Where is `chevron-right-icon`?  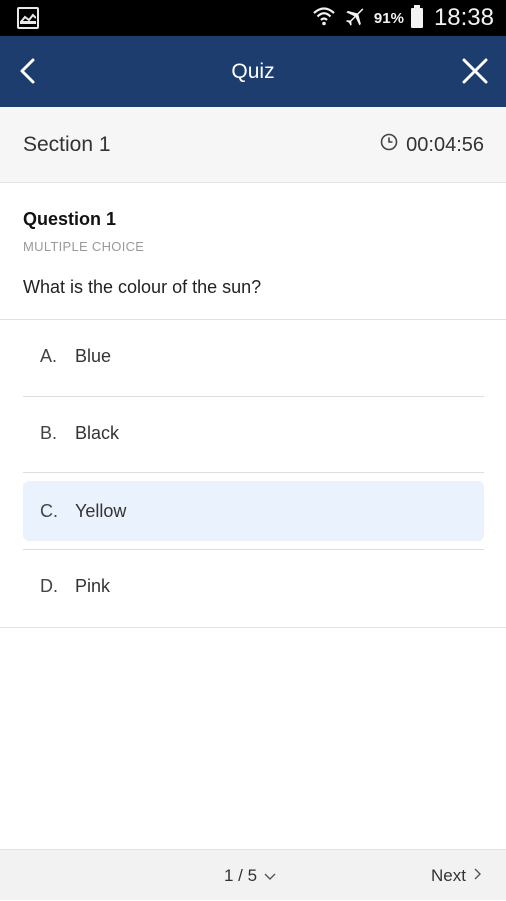
chevron-right-icon is located at coordinates (477, 876).